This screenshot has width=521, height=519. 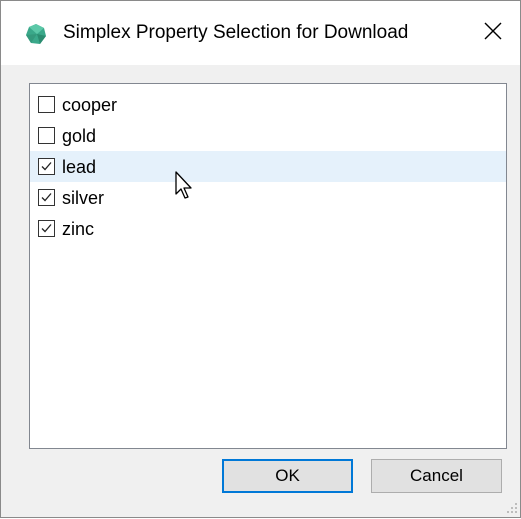 I want to click on list-item-label: gold, so click(x=79, y=135).